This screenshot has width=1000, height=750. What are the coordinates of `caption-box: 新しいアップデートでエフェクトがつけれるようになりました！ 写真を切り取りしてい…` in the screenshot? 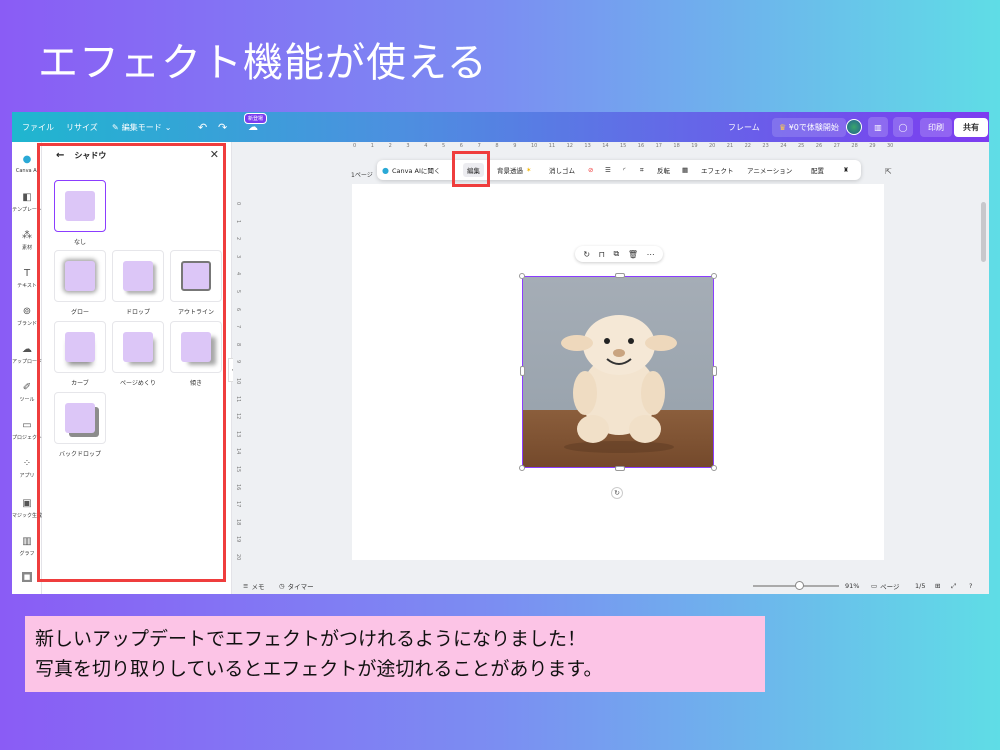 It's located at (395, 654).